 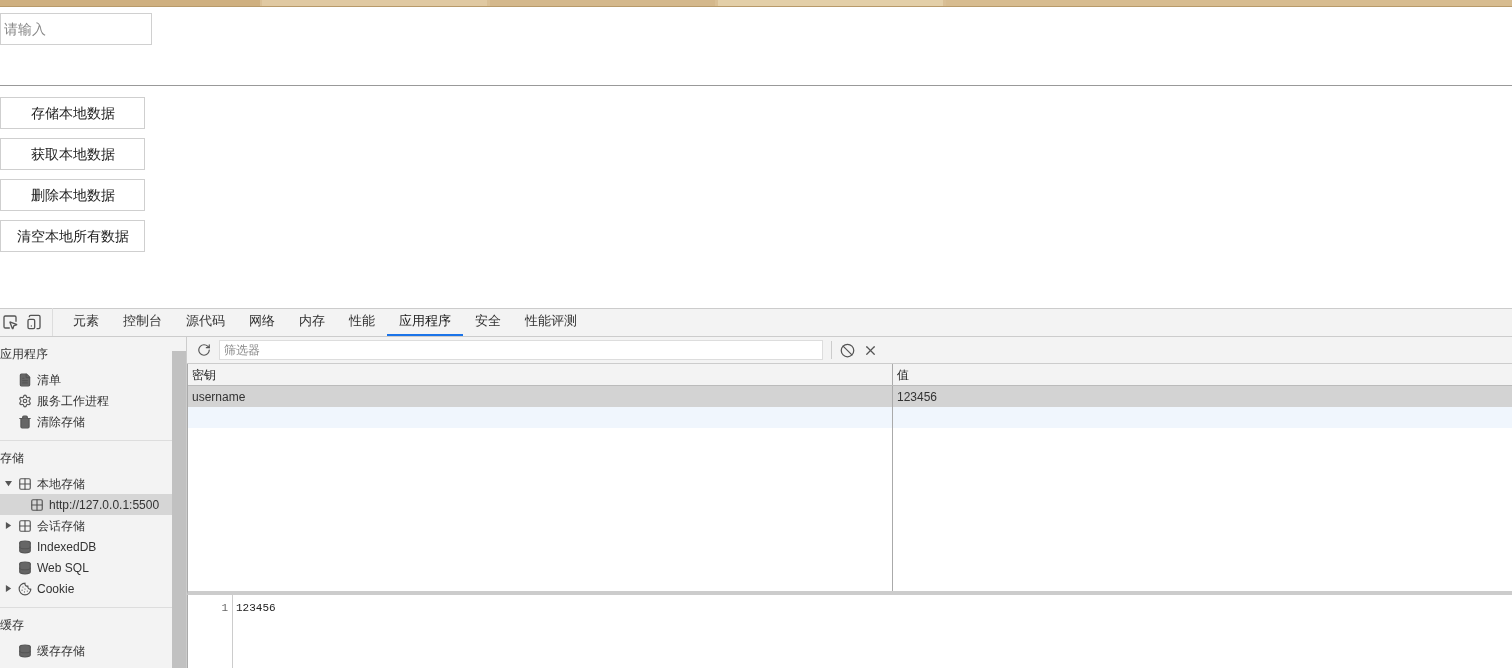 I want to click on column-header: 值, so click(x=1202, y=374).